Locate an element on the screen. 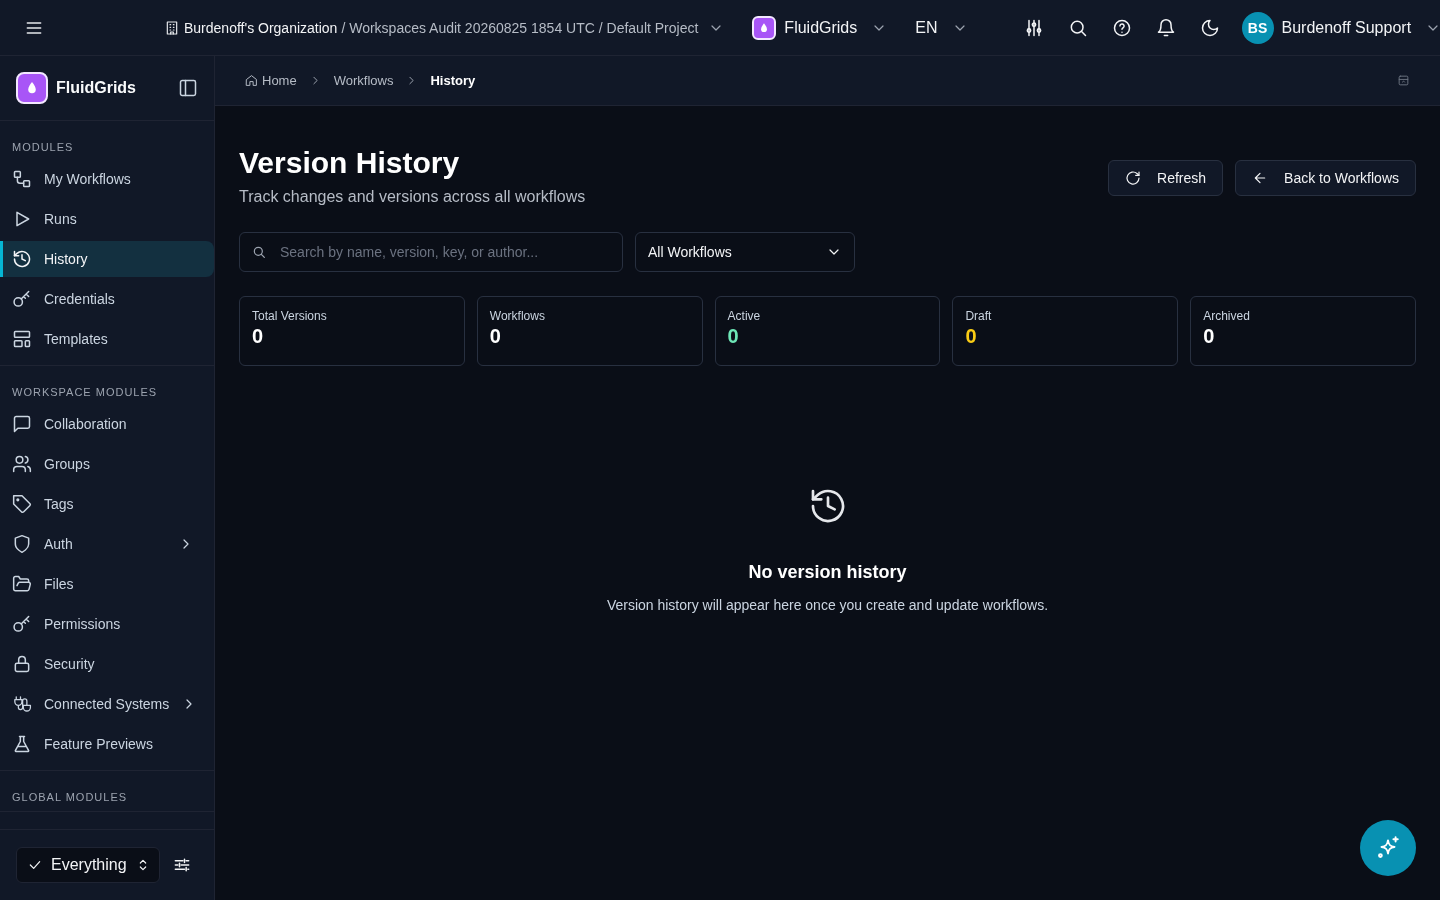 This screenshot has width=1440, height=900. bell-icon is located at coordinates (1165, 27).